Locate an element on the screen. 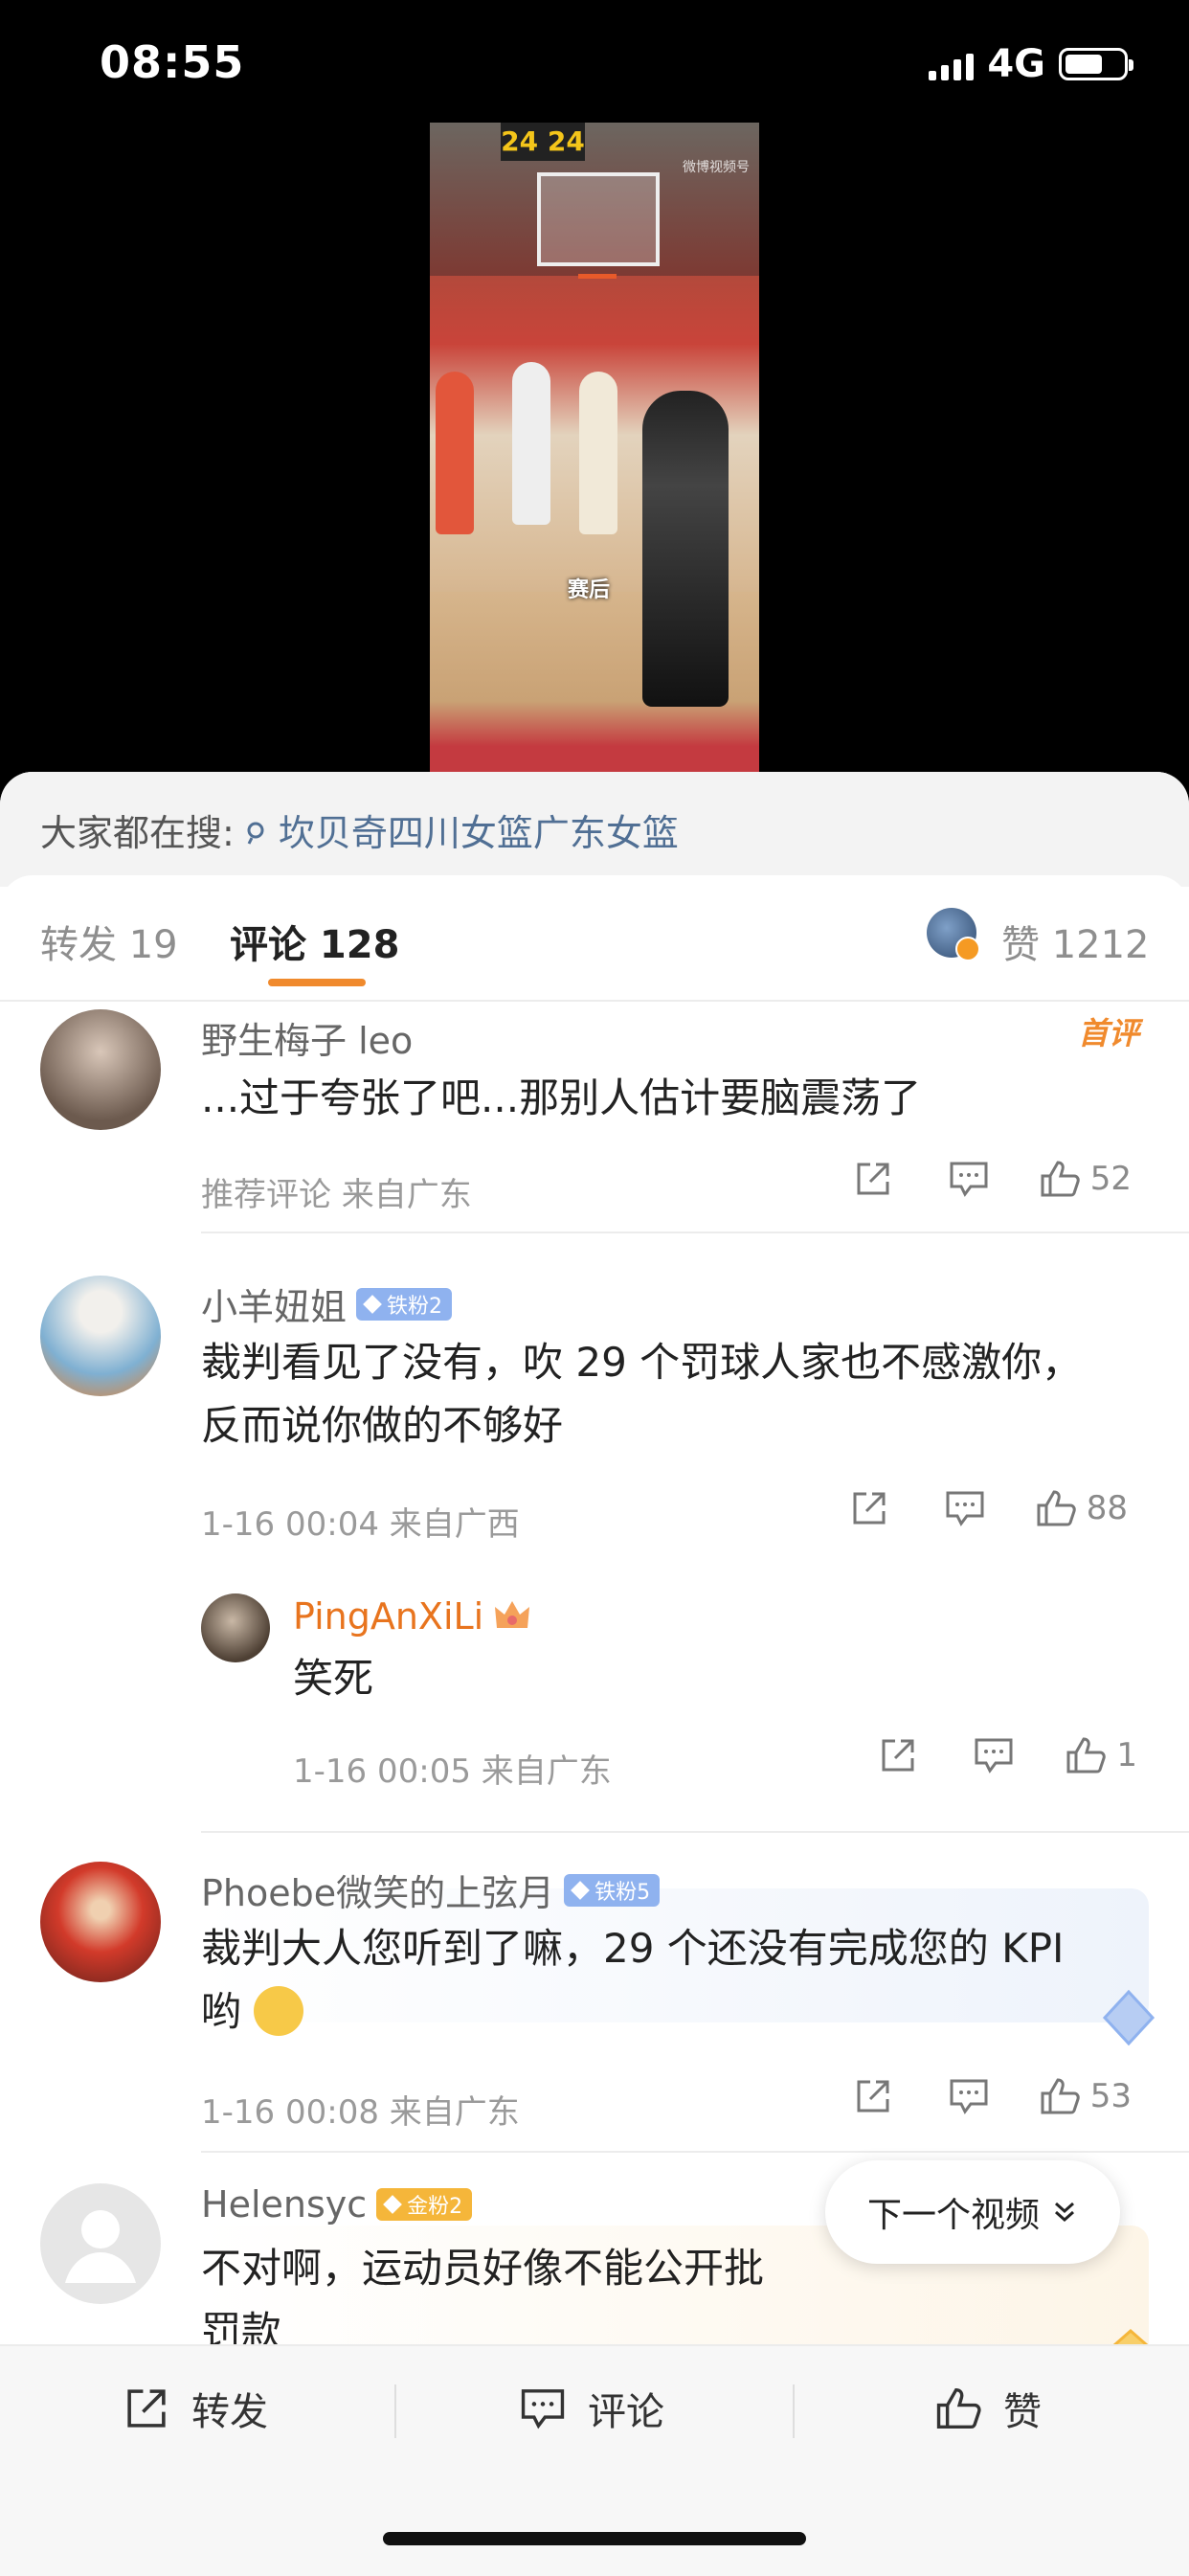  comment-meta: 1-16 00:04 来自广西 is located at coordinates (360, 1524).